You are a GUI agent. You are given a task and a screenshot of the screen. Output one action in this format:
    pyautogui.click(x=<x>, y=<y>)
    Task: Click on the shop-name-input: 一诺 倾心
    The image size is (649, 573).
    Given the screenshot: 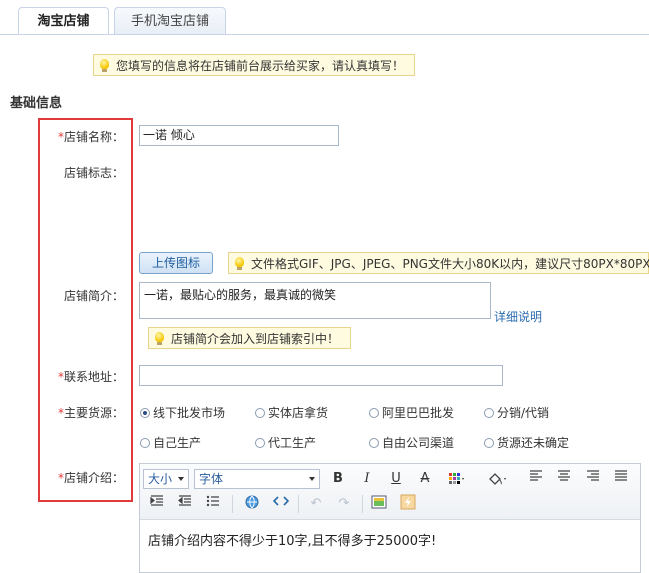 What is the action you would take?
    pyautogui.click(x=239, y=135)
    